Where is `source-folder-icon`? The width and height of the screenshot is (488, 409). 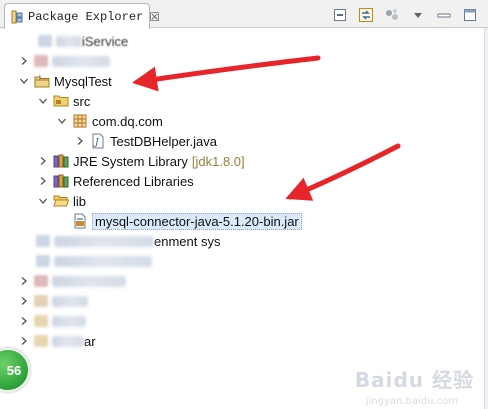 source-folder-icon is located at coordinates (61, 101).